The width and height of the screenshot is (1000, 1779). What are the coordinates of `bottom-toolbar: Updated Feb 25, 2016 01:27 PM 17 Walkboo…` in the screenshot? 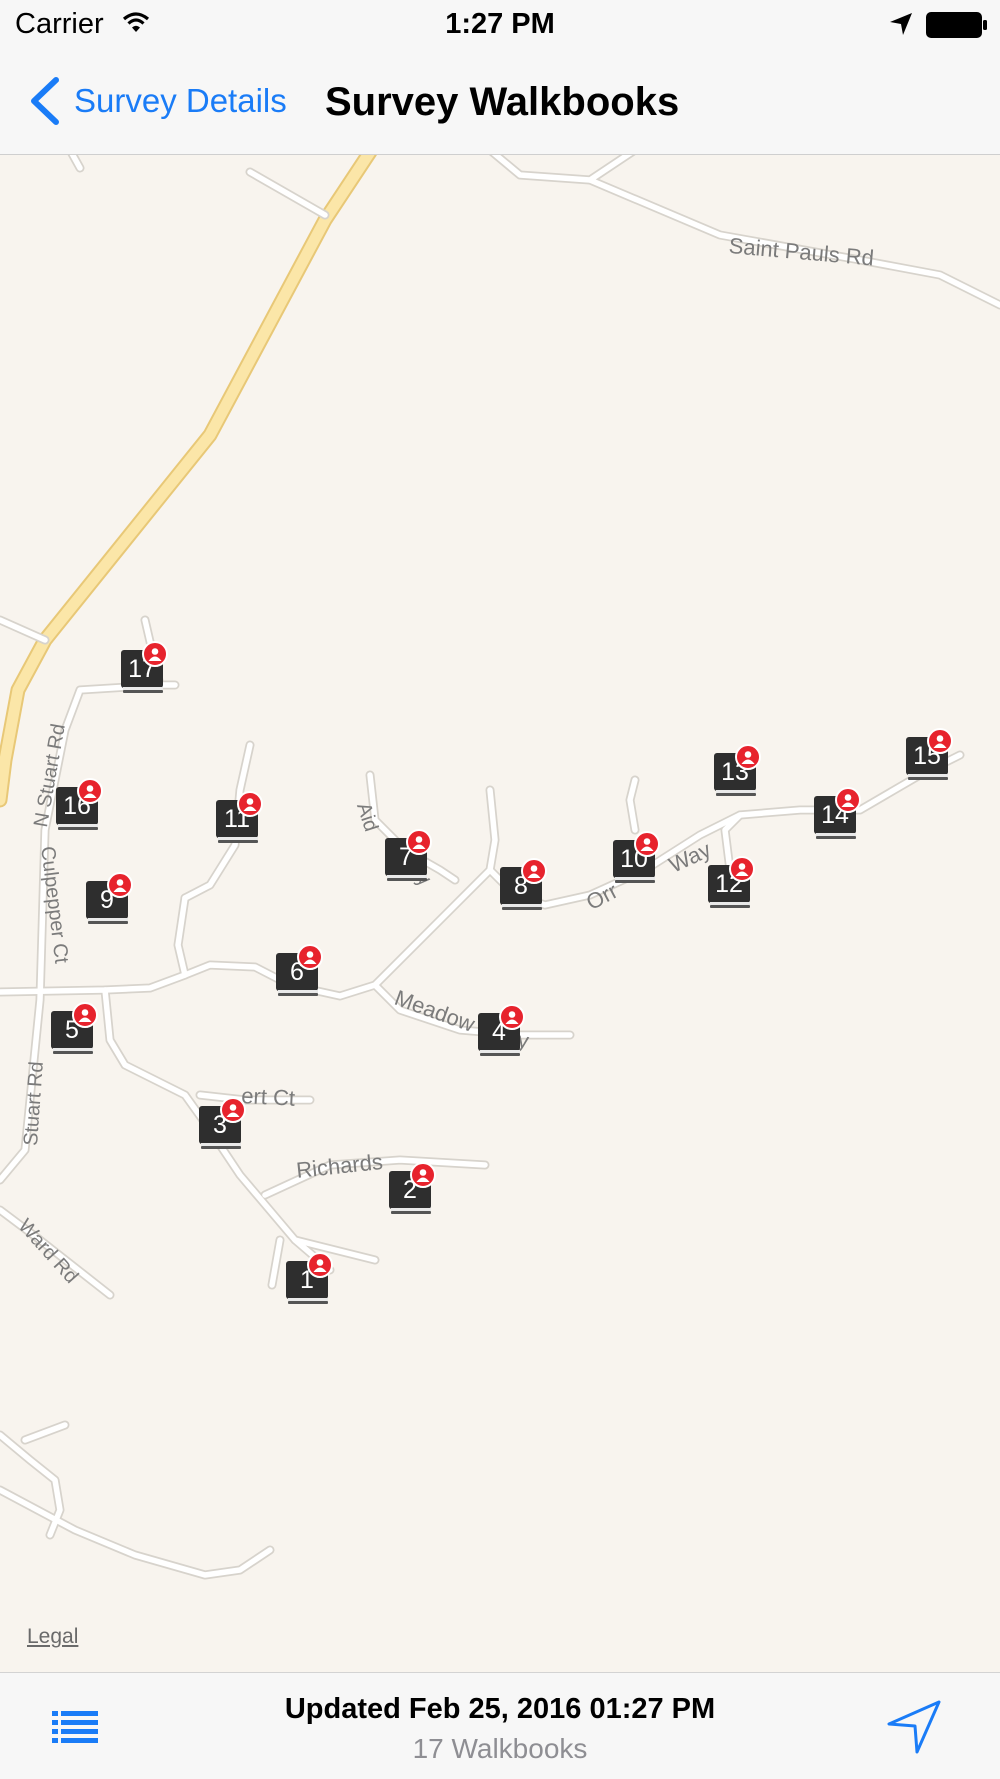 It's located at (500, 1725).